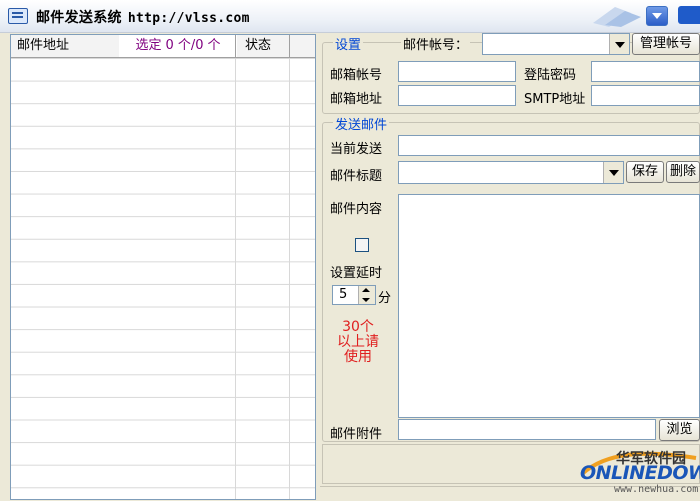 The height and width of the screenshot is (501, 700). What do you see at coordinates (555, 99) in the screenshot?
I see `smtp-label: SMTP地址` at bounding box center [555, 99].